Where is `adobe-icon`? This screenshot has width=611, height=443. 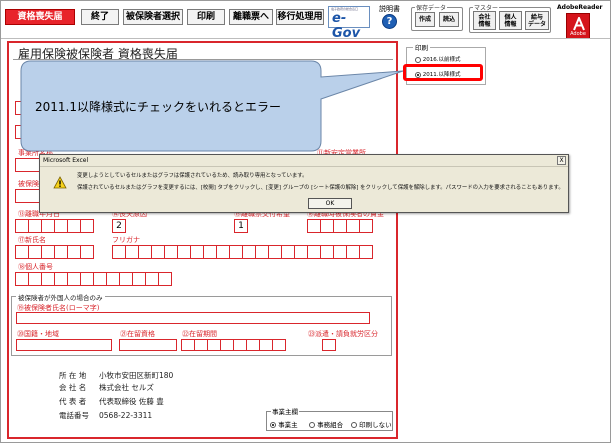
adobe-icon is located at coordinates (579, 23).